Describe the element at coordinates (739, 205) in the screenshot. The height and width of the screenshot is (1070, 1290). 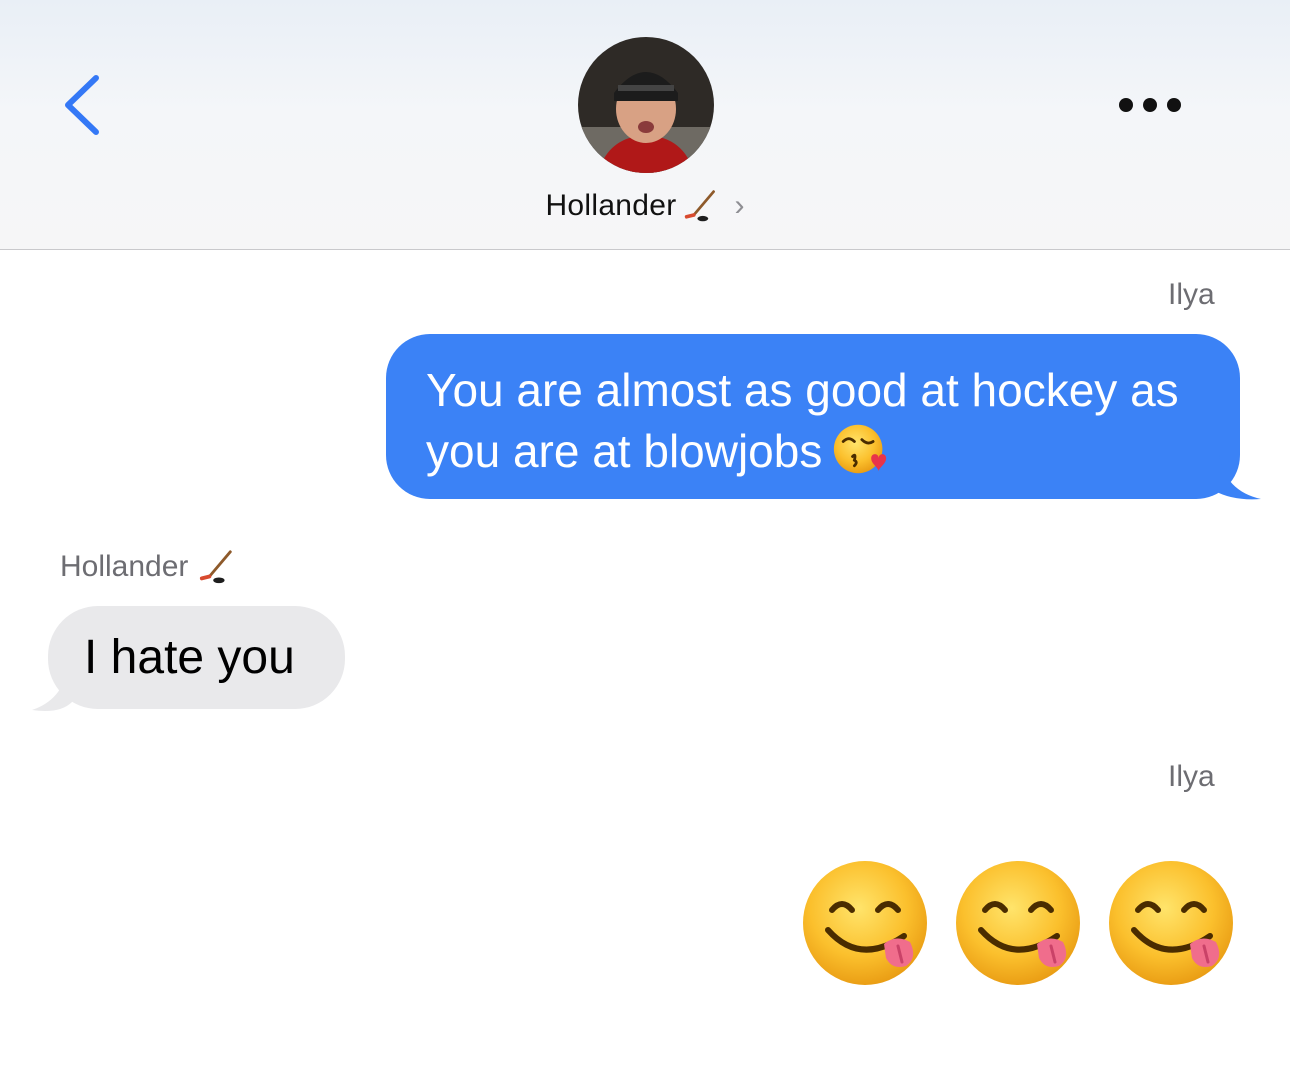
I see `disclosure-chevron-icon: ›` at that location.